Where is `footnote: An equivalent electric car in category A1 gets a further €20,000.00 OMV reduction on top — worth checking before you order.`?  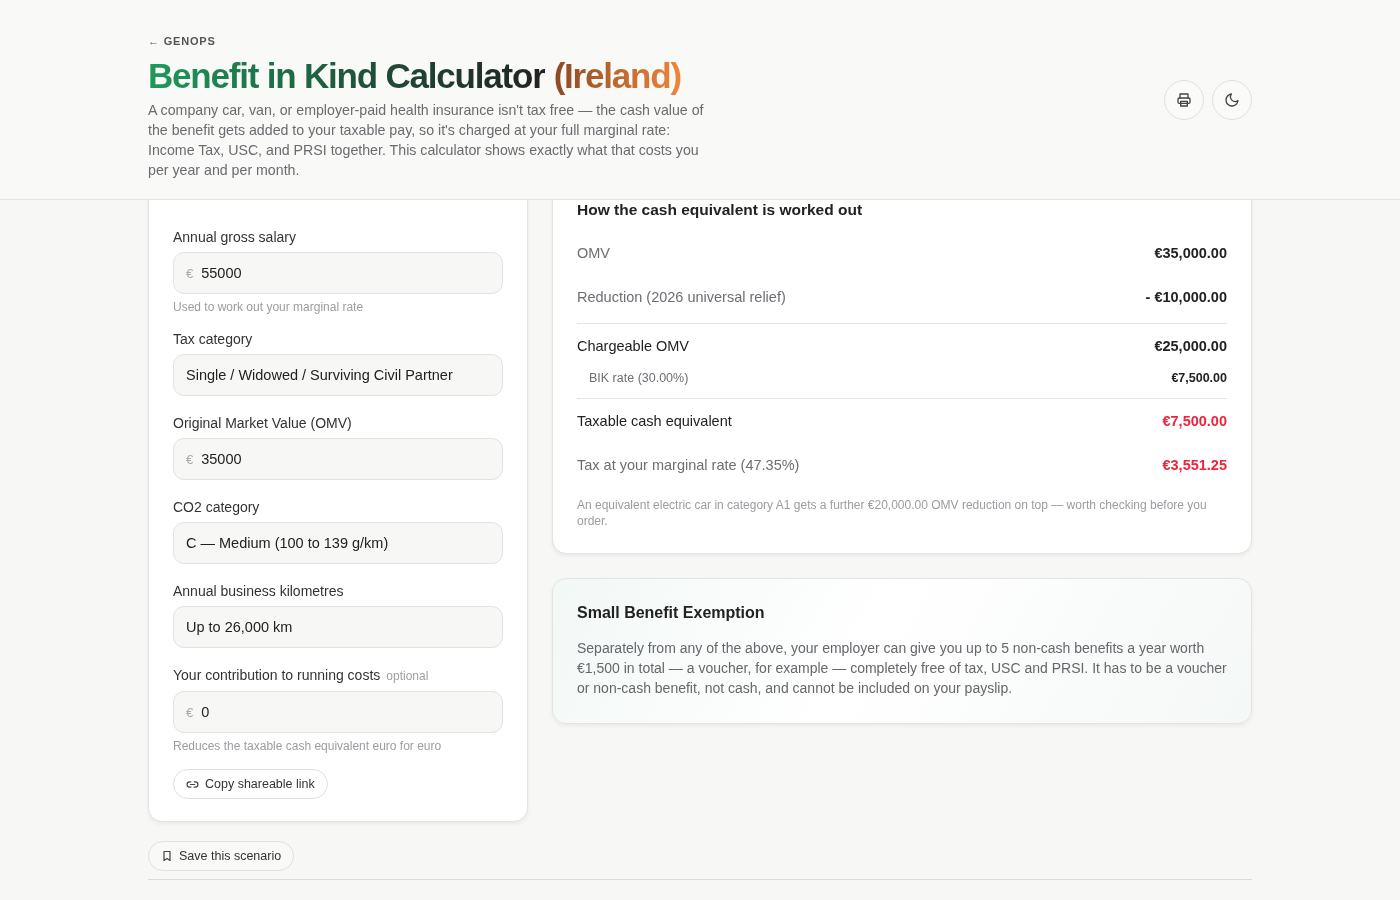 footnote: An equivalent electric car in category A1 gets a further €20,000.00 OMV reduction on top — worth checking before you order. is located at coordinates (892, 513).